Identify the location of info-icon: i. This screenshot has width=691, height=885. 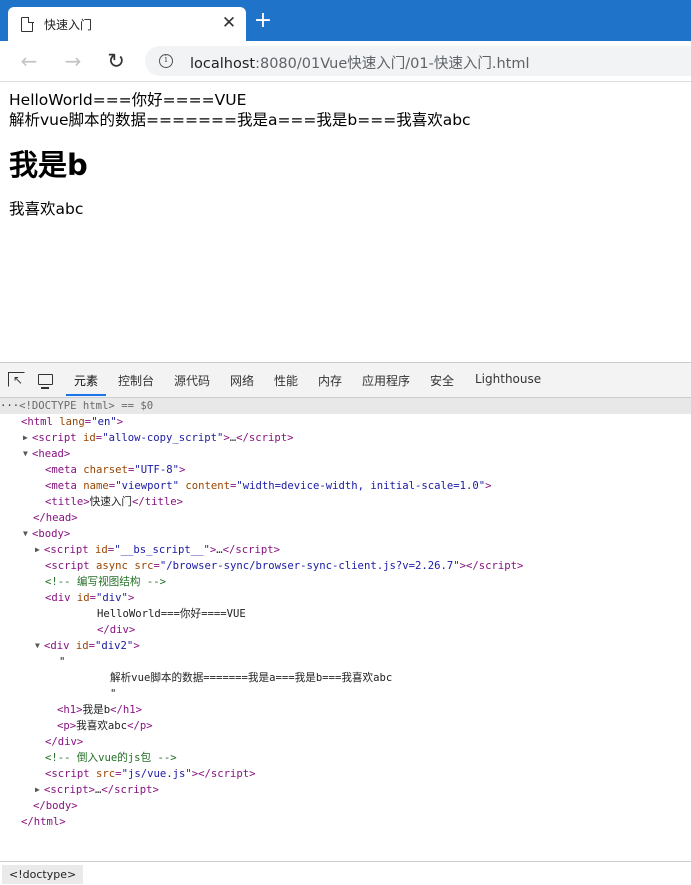
(166, 61).